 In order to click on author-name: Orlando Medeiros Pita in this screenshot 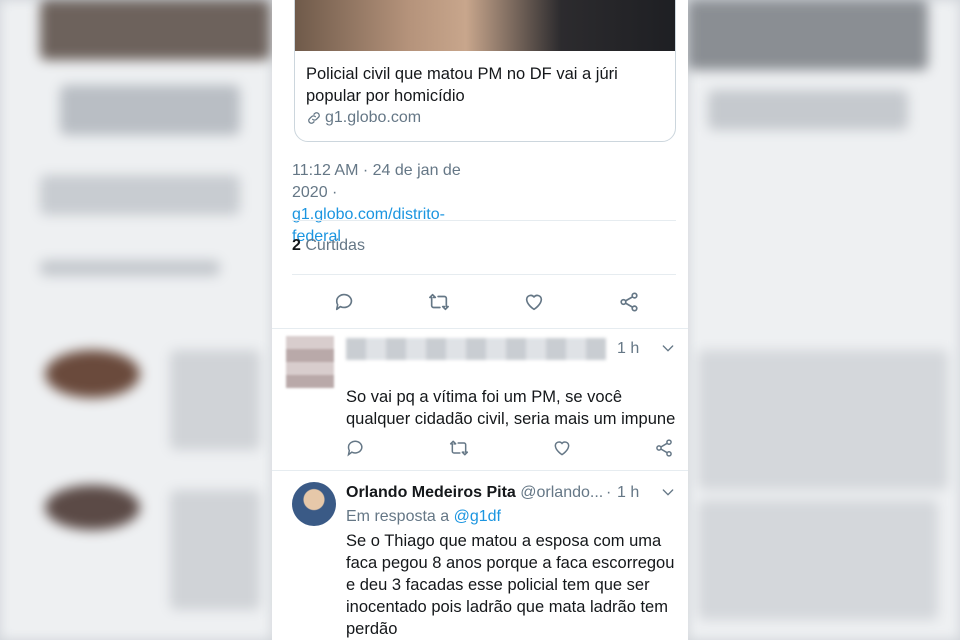, I will do `click(431, 492)`.